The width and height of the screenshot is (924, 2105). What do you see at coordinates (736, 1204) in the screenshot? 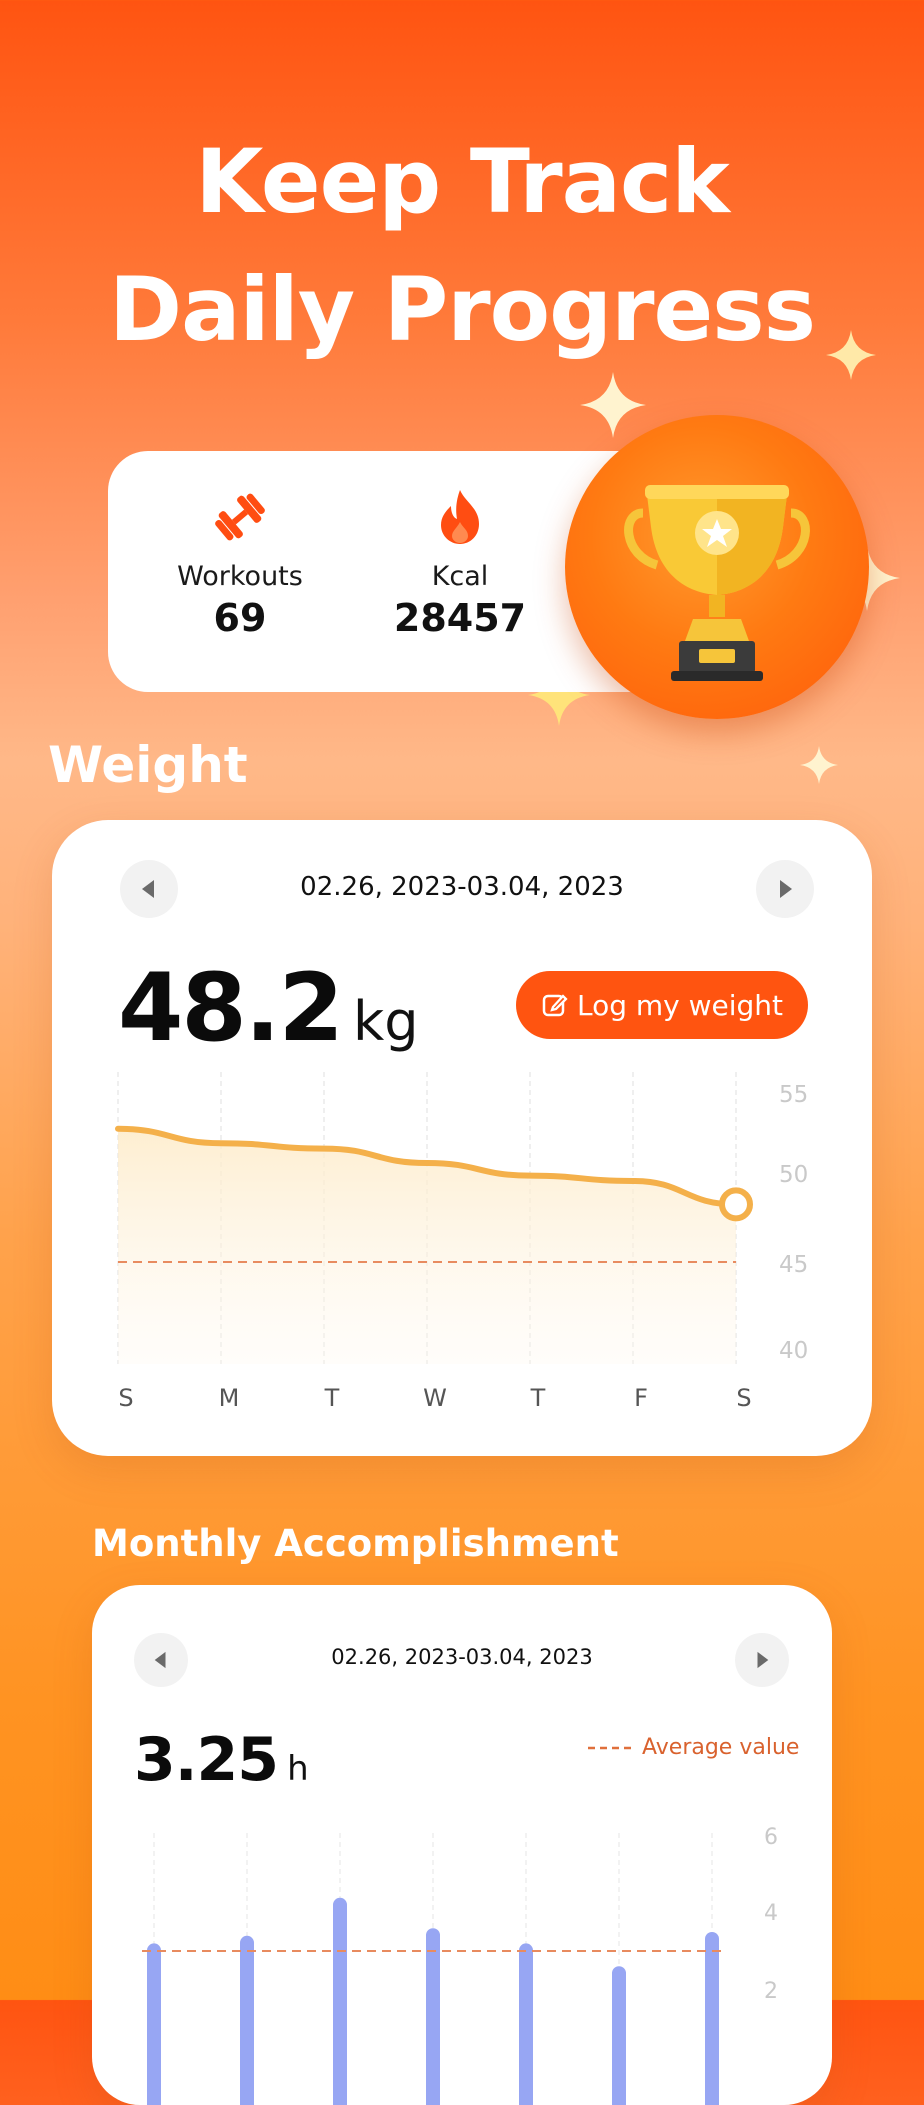
I see `weight-current-point` at bounding box center [736, 1204].